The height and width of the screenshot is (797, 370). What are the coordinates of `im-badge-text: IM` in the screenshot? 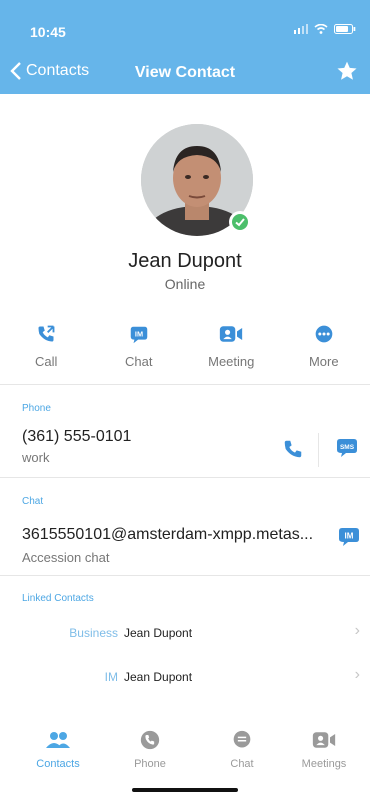 It's located at (349, 536).